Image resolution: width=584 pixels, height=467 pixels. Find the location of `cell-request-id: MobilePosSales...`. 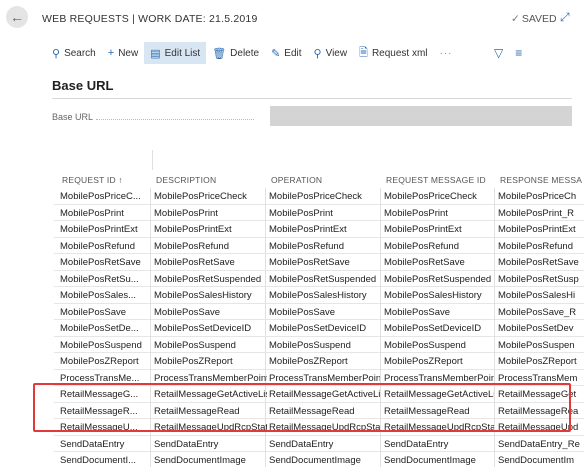

cell-request-id: MobilePosSales... is located at coordinates (105, 295).